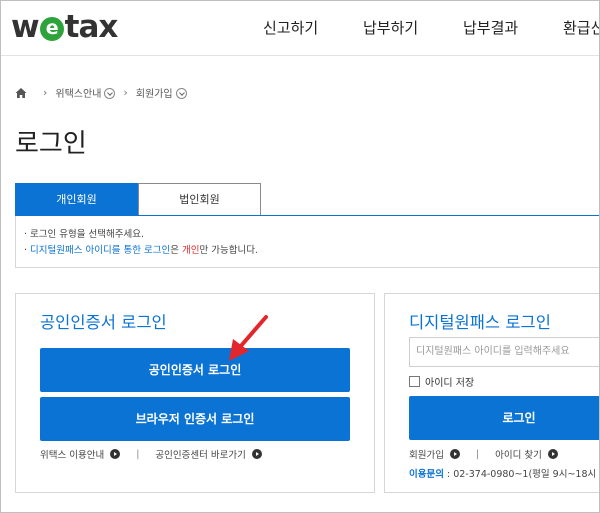 This screenshot has width=600, height=513. Describe the element at coordinates (528, 322) in the screenshot. I see `pass-title-b: 로그인` at that location.